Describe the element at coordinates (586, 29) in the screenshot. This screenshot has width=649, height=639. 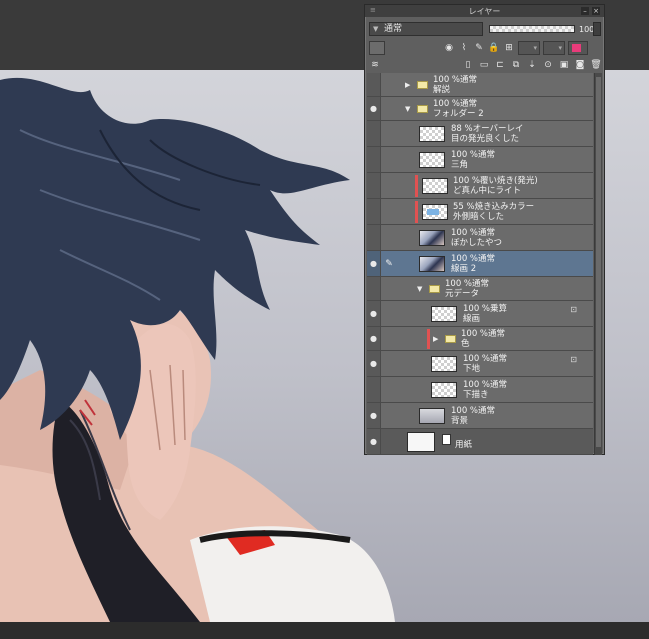
I see `opacity-value: 100` at that location.